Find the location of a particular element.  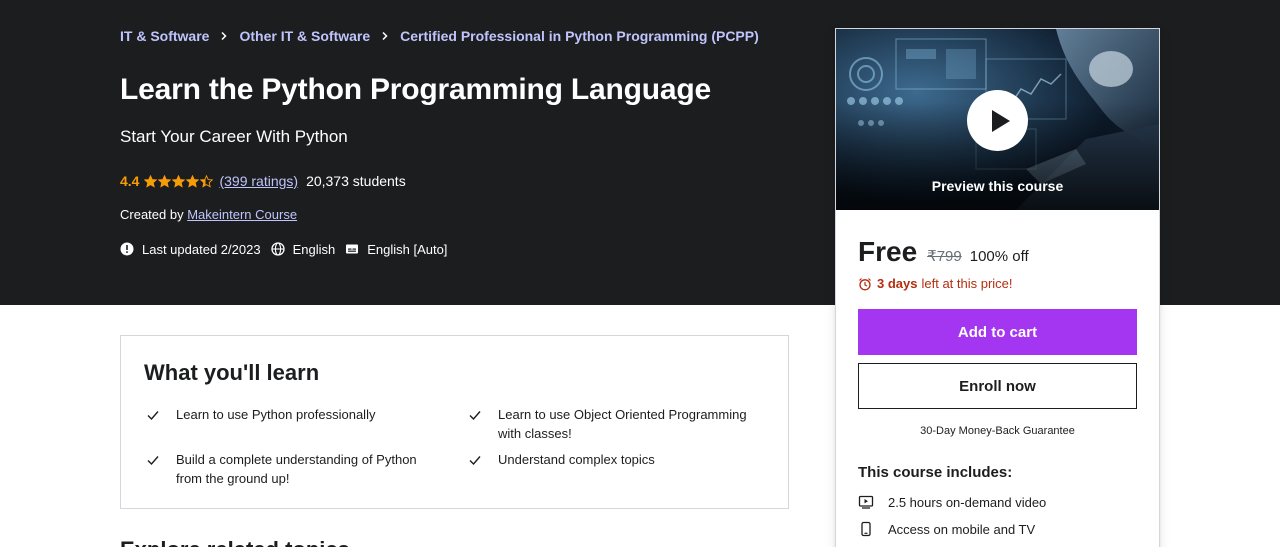

add-to-cart-button: Add to cart is located at coordinates (997, 332).